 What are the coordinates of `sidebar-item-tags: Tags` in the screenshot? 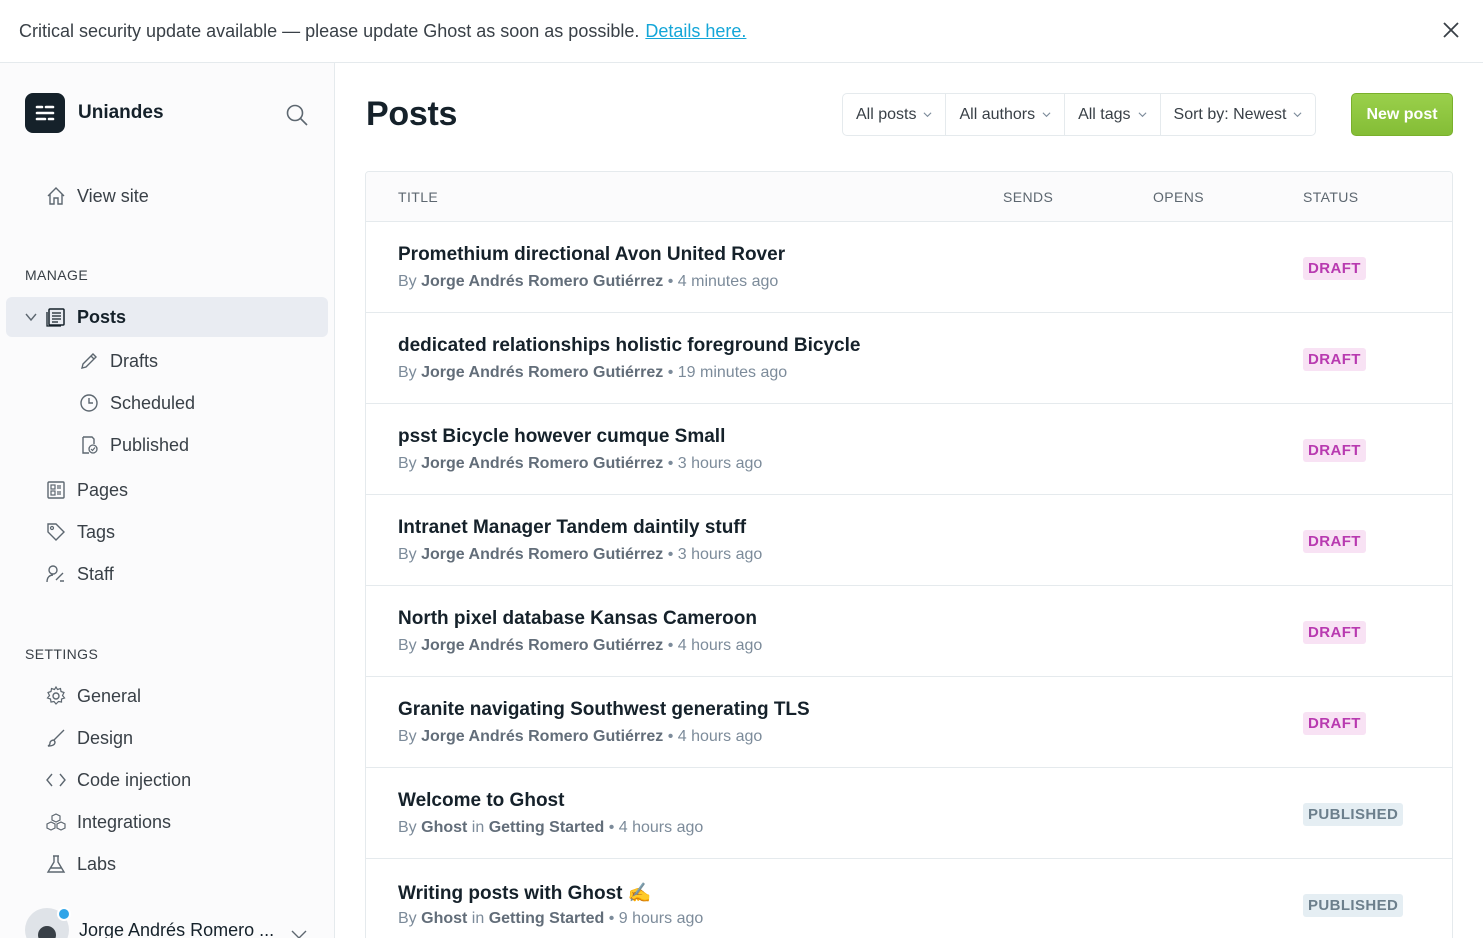 It's located at (167, 532).